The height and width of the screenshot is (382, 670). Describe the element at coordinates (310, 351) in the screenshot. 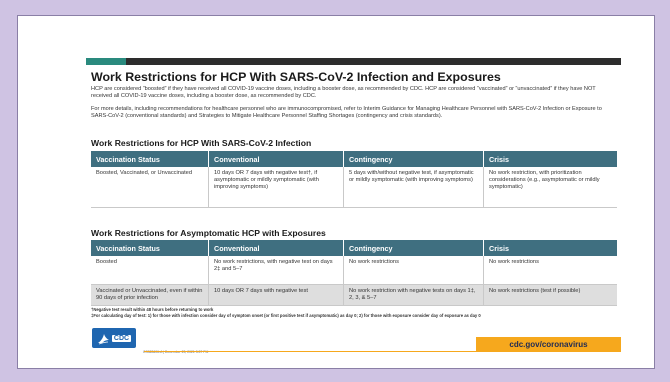

I see `footer-divider` at that location.